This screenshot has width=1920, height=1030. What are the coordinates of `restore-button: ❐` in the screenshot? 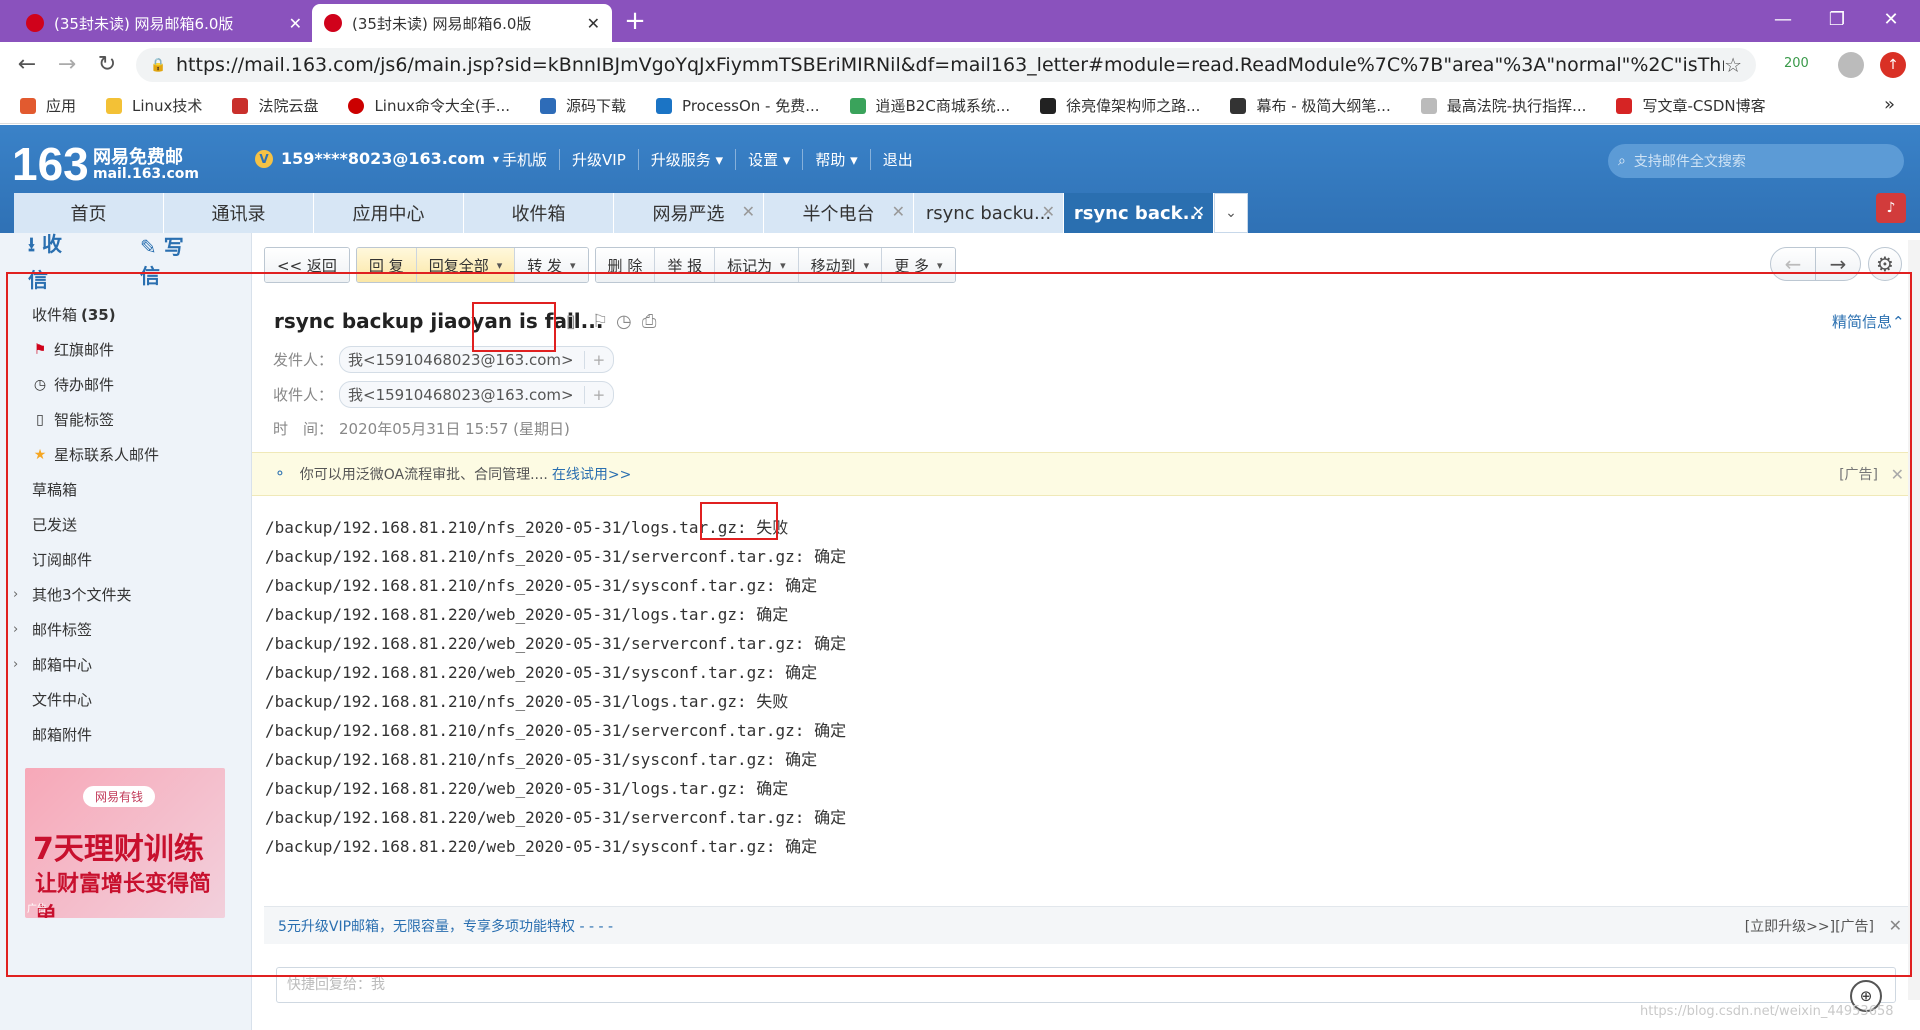 It's located at (1837, 20).